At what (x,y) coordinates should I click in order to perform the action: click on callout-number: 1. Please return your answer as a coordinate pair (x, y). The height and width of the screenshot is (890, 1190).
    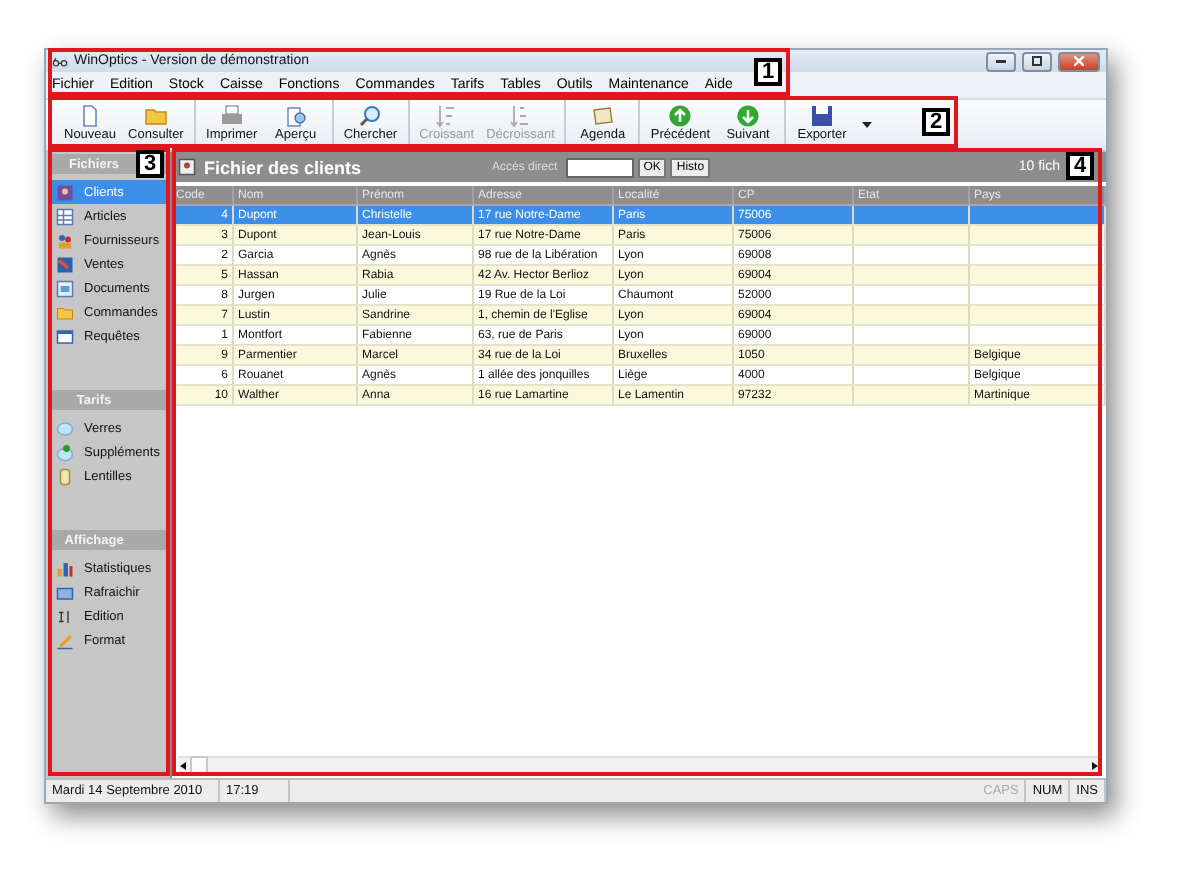
    Looking at the image, I should click on (768, 72).